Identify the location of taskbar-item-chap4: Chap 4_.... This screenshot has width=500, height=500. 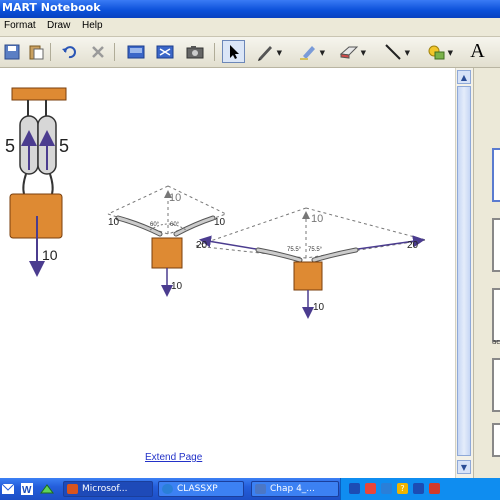
(295, 489).